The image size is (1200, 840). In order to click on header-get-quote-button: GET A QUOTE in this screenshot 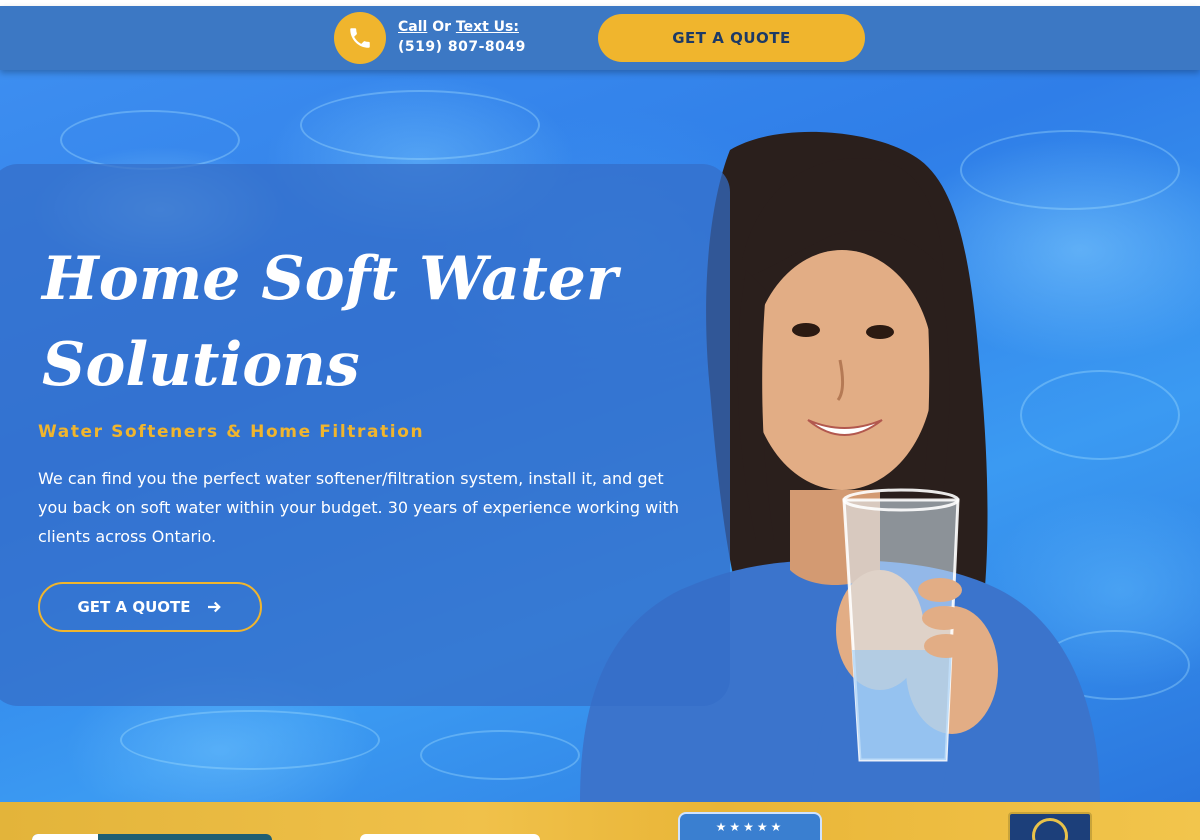, I will do `click(731, 38)`.